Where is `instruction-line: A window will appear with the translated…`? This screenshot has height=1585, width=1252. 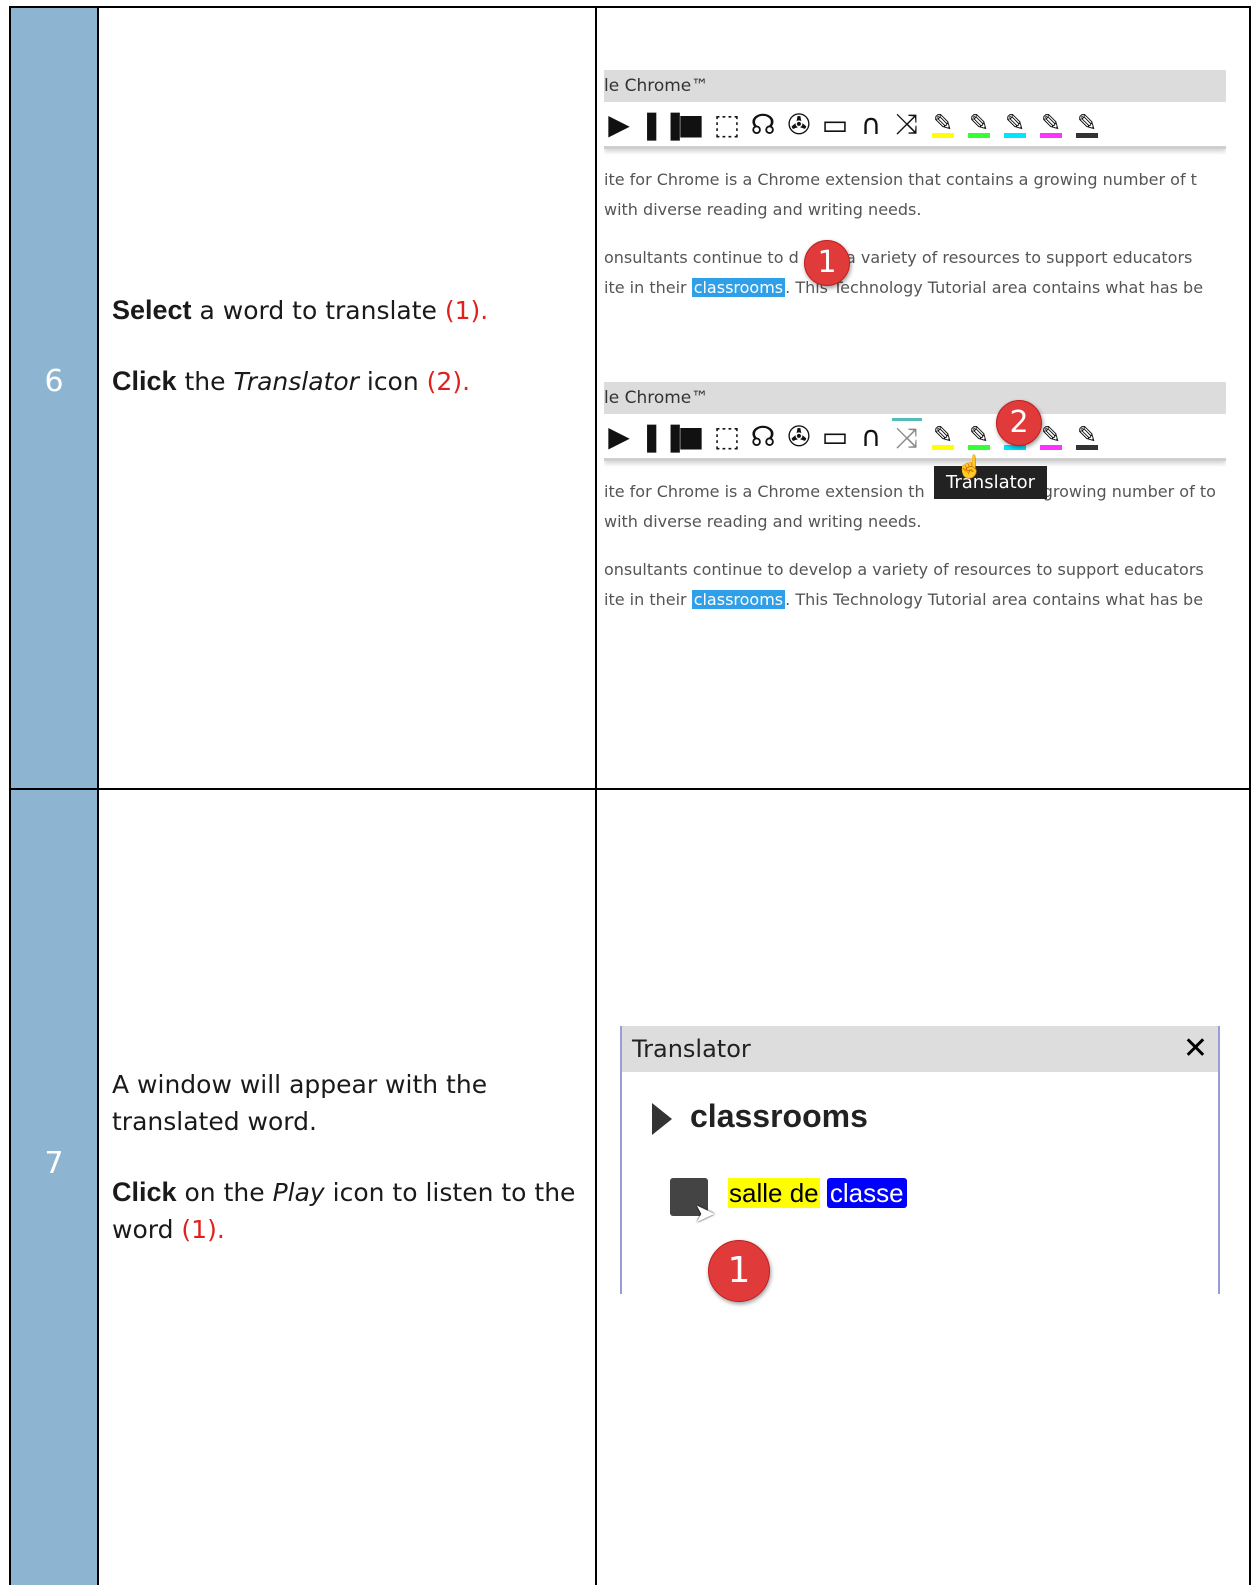
instruction-line: A window will appear with the translated… is located at coordinates (300, 1103).